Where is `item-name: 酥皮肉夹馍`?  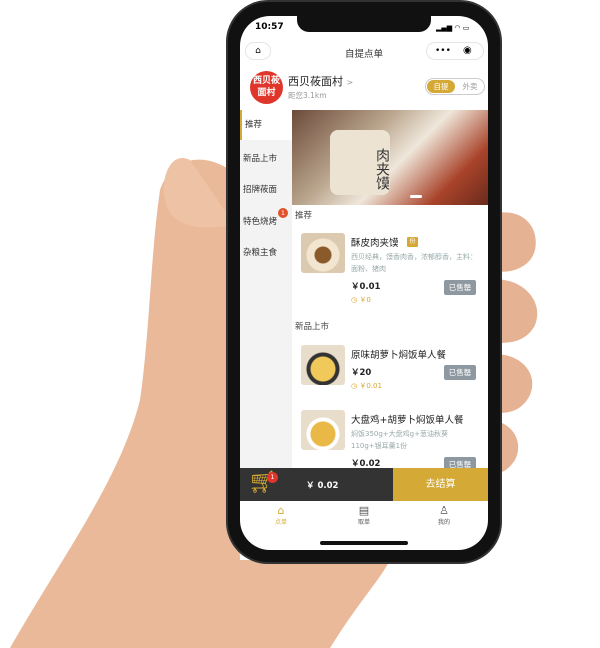
item-name: 酥皮肉夹馍 is located at coordinates (375, 242).